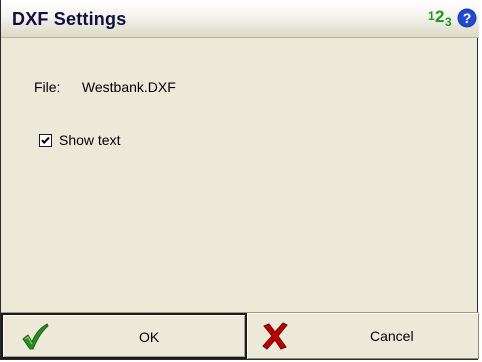 The width and height of the screenshot is (482, 362). I want to click on red-x-icon, so click(275, 336).